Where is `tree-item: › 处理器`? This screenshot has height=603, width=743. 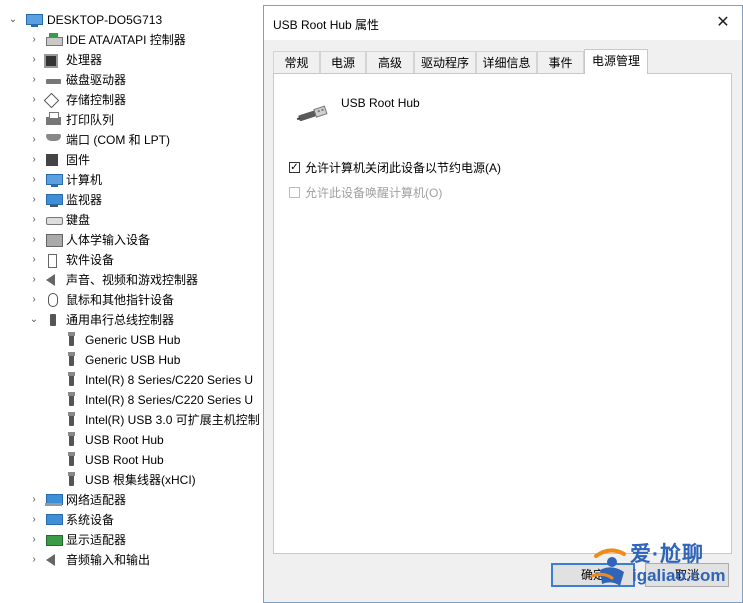 tree-item: › 处理器 is located at coordinates (131, 60).